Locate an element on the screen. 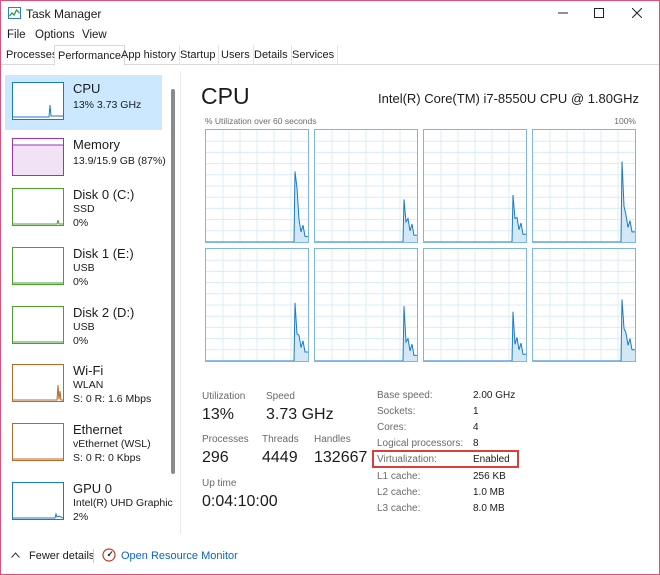 This screenshot has height=575, width=660. sidebar-item-name: Ethernet is located at coordinates (98, 429).